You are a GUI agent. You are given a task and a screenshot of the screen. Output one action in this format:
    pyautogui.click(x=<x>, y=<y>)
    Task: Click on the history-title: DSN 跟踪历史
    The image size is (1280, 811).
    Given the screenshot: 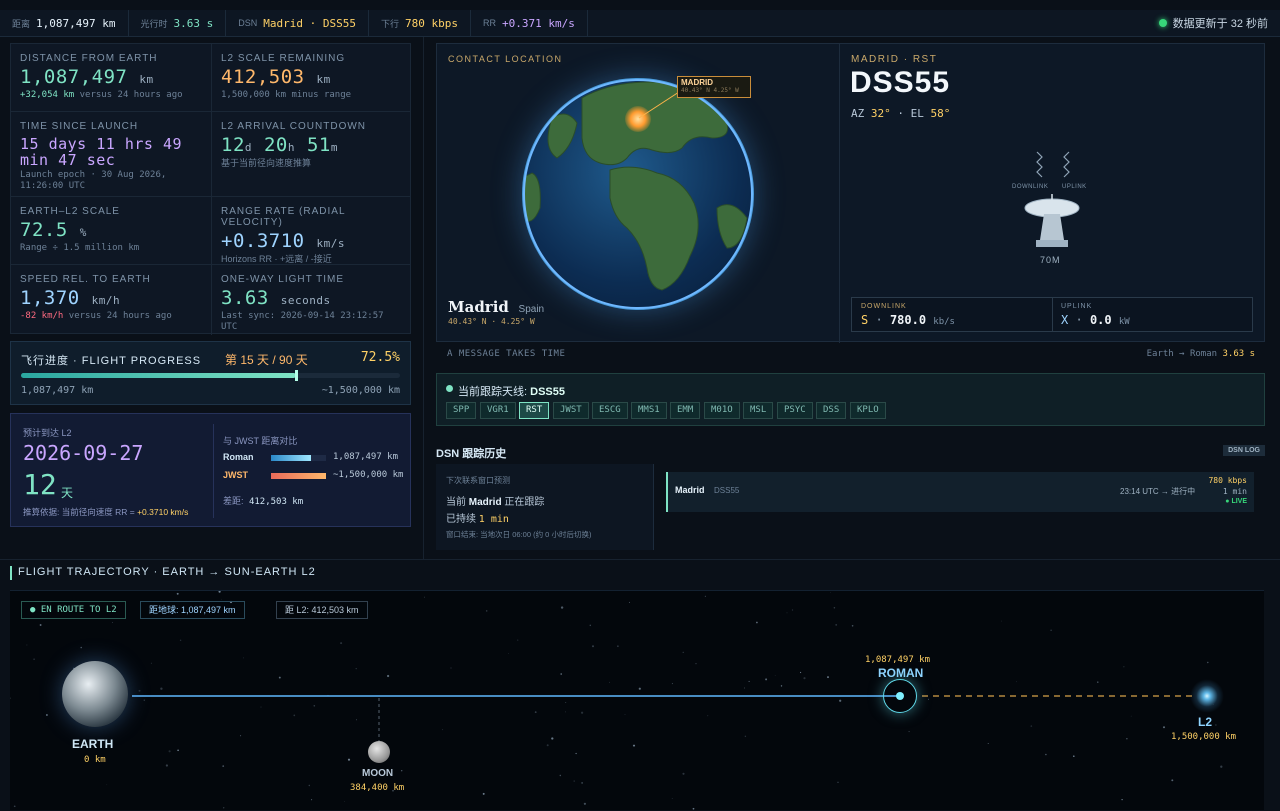 What is the action you would take?
    pyautogui.click(x=471, y=454)
    